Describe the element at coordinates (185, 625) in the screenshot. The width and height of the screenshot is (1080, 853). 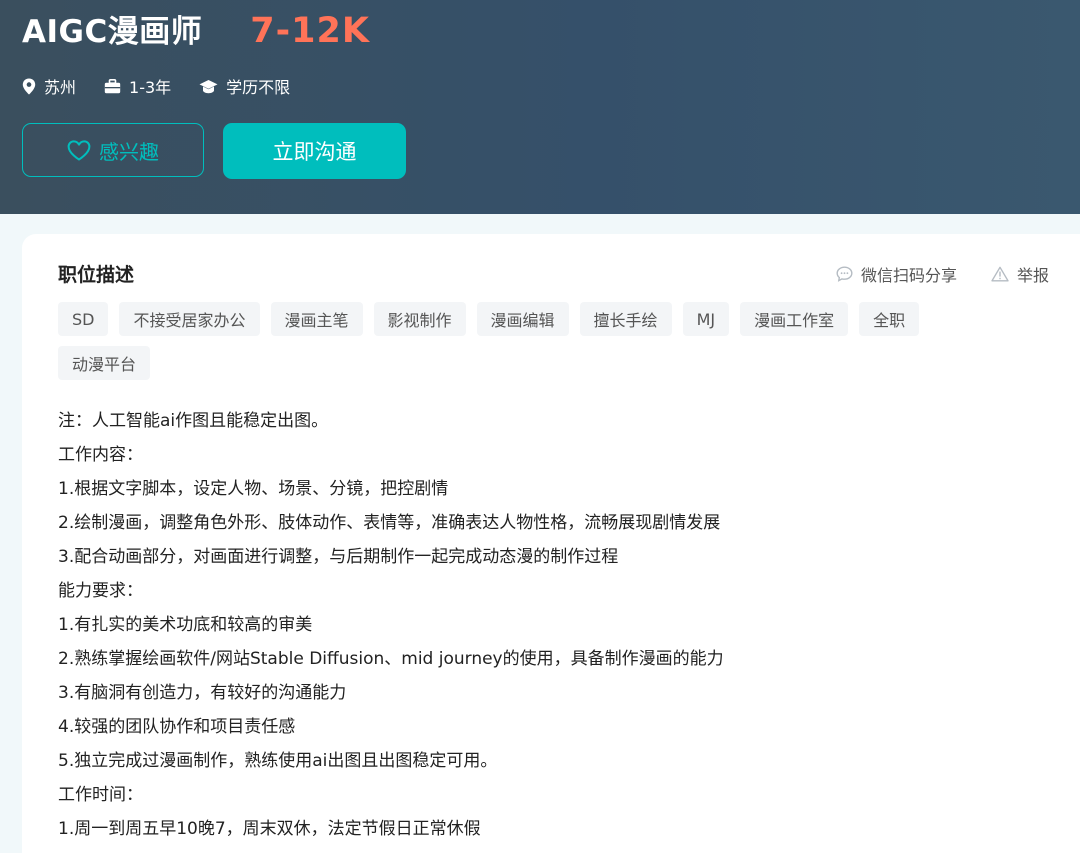
I see `description-line: 1.有扎实的美术功底和较高的审美` at that location.